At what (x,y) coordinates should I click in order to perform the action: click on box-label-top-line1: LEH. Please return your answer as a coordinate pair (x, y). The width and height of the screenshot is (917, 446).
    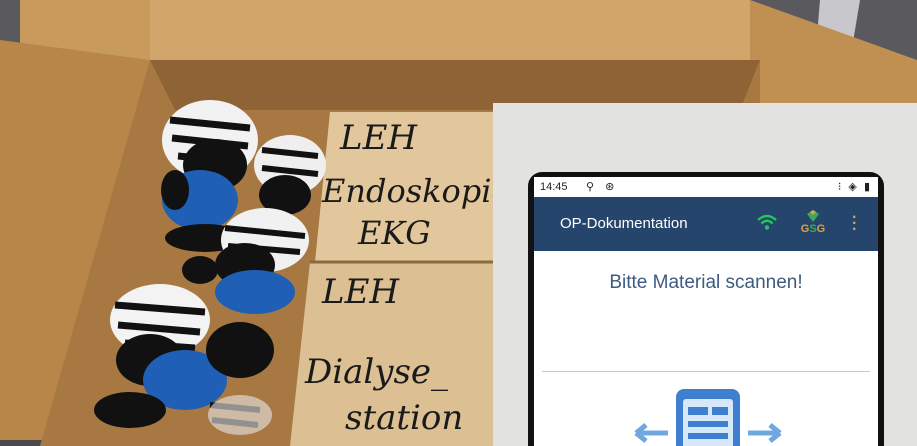
    Looking at the image, I should click on (379, 138).